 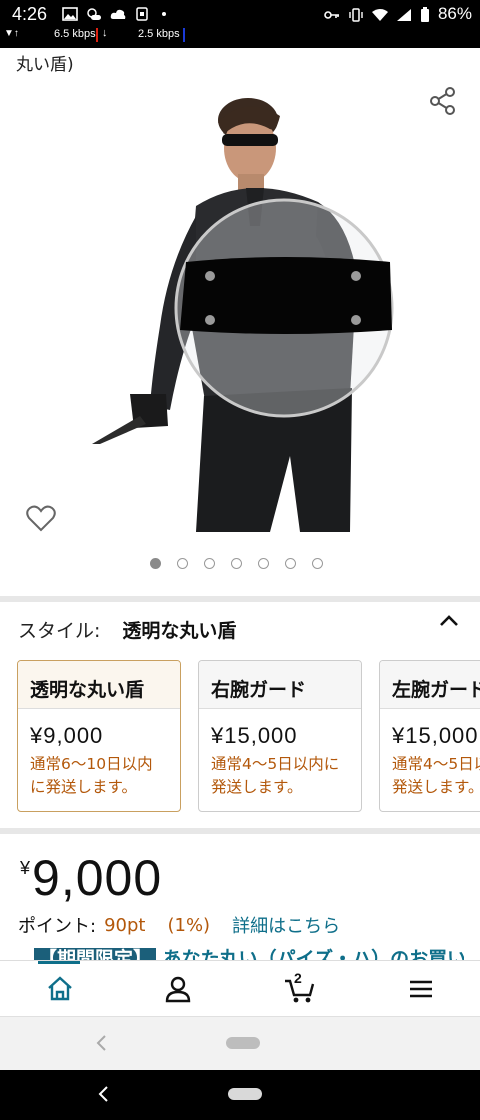 What do you see at coordinates (179, 631) in the screenshot?
I see `style-selected-value: 透明な丸い盾` at bounding box center [179, 631].